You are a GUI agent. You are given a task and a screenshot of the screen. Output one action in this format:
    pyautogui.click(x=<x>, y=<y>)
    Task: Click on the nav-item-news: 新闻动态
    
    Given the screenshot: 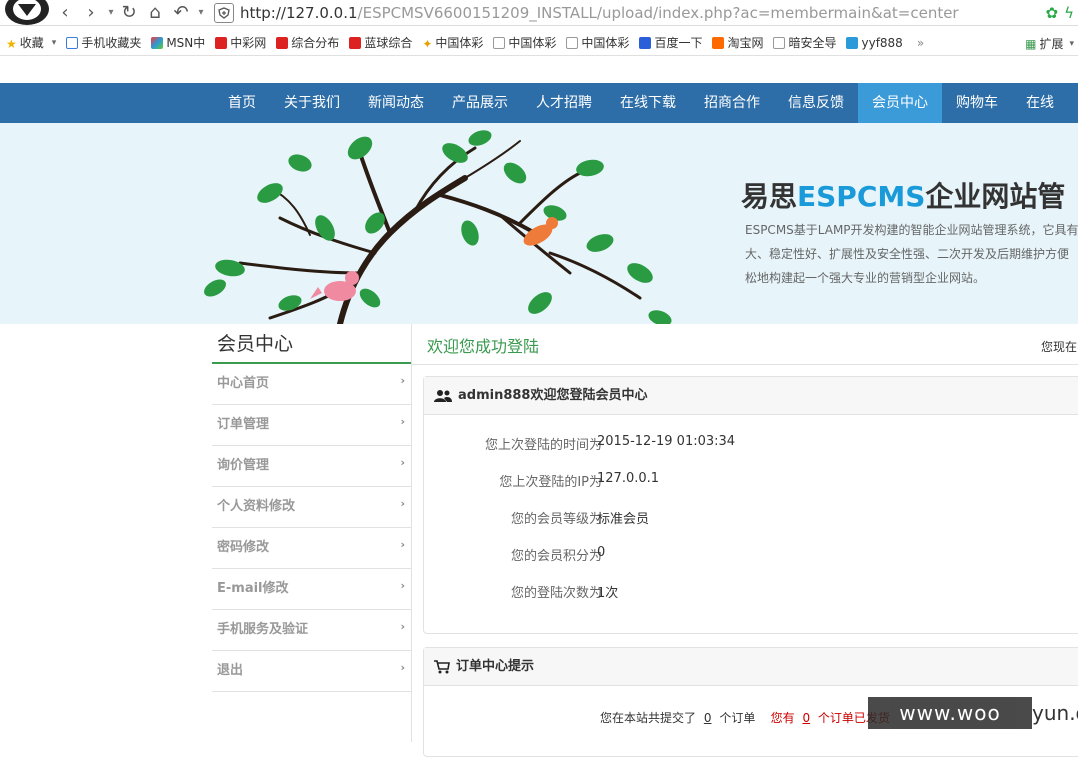 What is the action you would take?
    pyautogui.click(x=396, y=103)
    